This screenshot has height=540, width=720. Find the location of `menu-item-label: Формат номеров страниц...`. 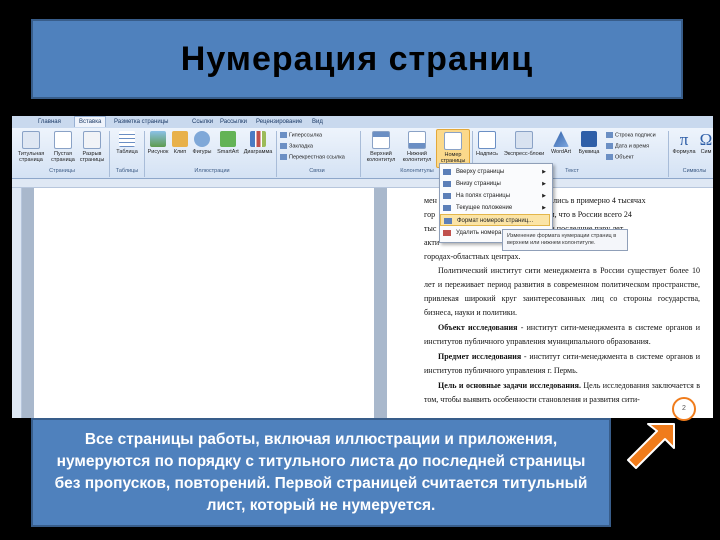

menu-item-label: Формат номеров страниц... is located at coordinates (495, 221).